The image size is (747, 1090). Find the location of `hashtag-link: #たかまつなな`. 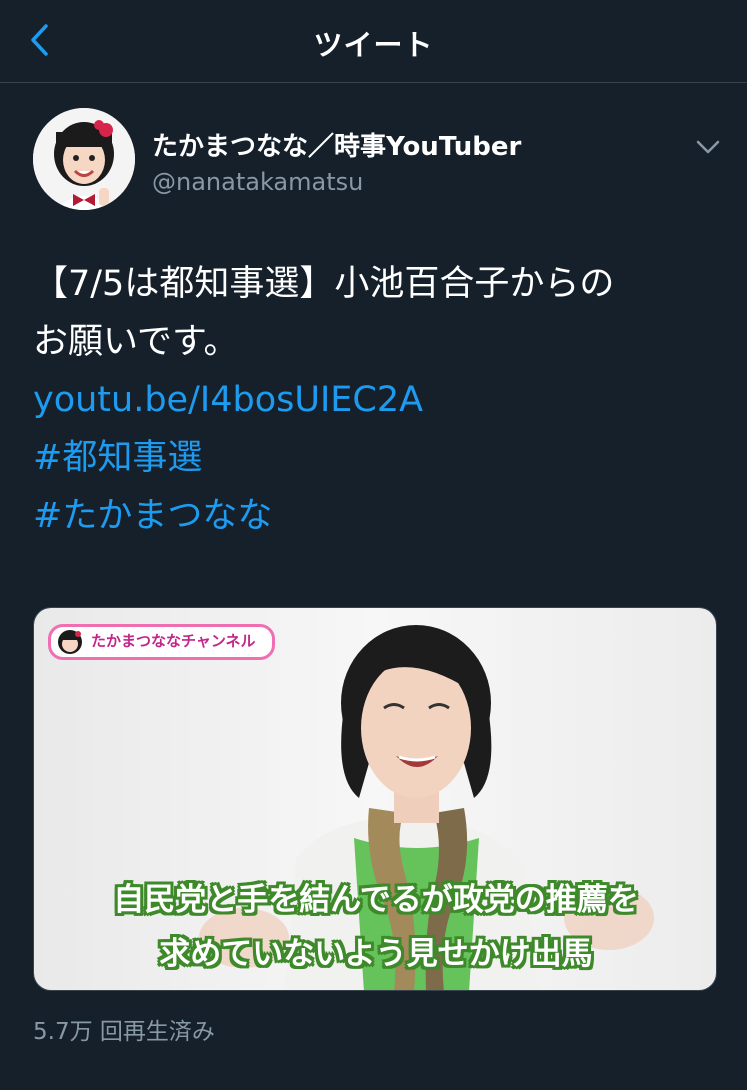

hashtag-link: #たかまつなな is located at coordinates (378, 516).